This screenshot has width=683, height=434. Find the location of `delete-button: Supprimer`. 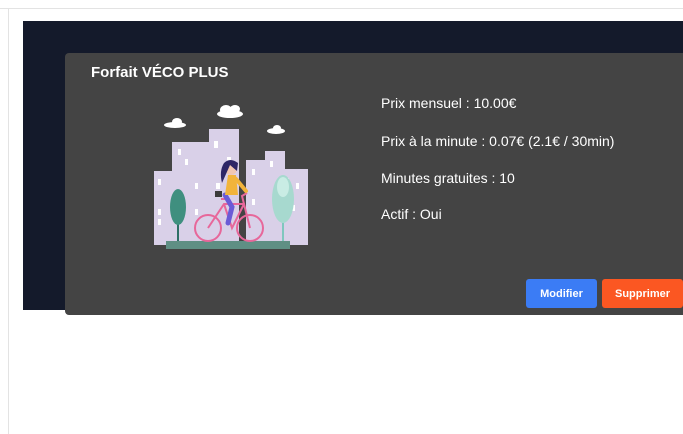

delete-button: Supprimer is located at coordinates (642, 293).